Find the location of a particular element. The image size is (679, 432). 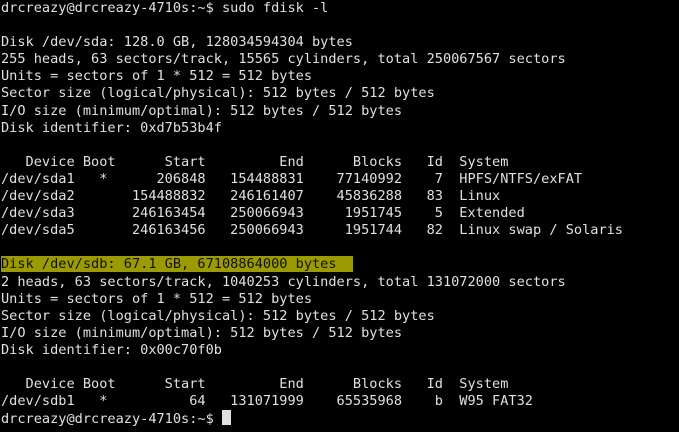

sdb-identifier-line: Disk identifier: 0x00c70f0b is located at coordinates (111, 349).